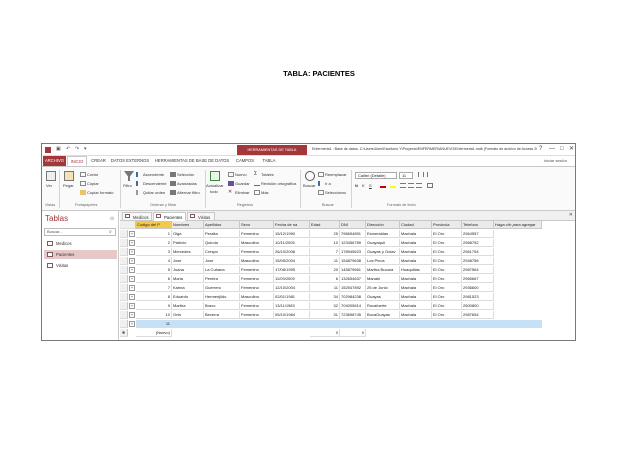 The width and height of the screenshot is (638, 451). I want to click on customize-quick-access-icon: ▾, so click(85, 149).